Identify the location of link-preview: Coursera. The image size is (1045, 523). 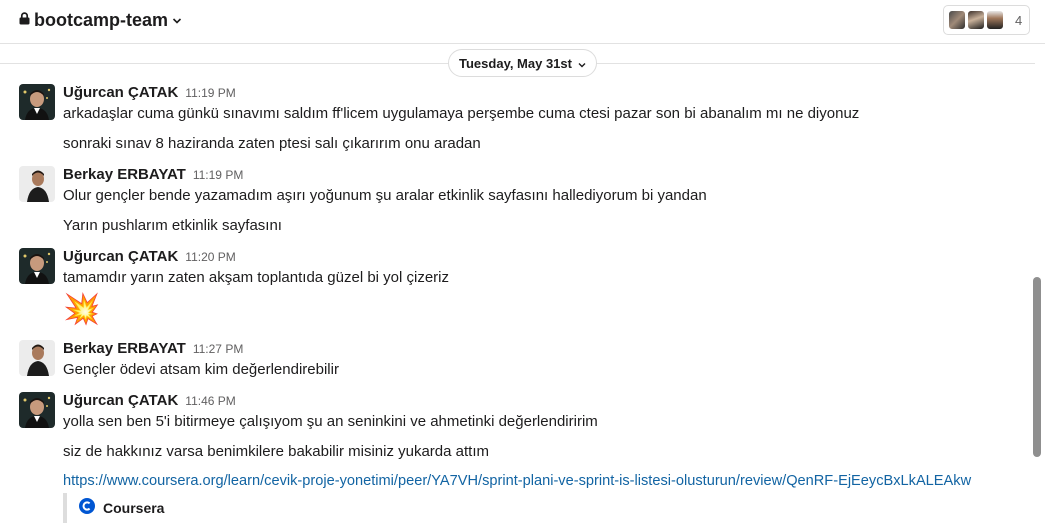
(113, 508).